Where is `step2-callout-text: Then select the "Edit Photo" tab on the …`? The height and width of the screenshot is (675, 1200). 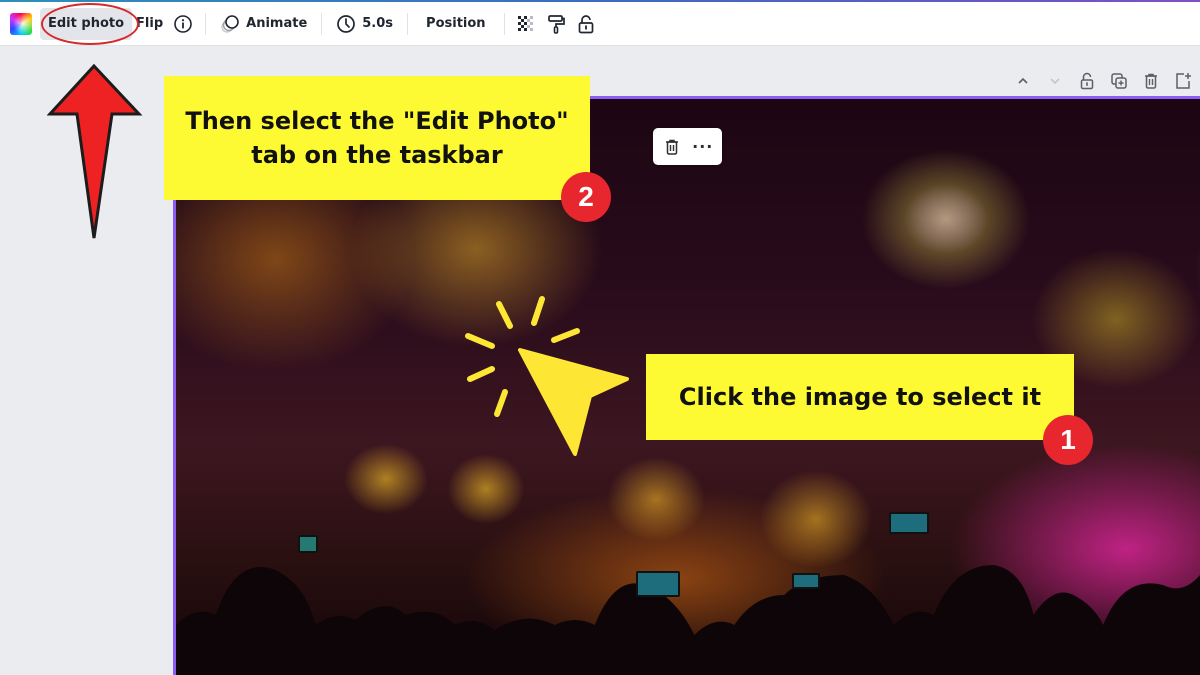 step2-callout-text: Then select the "Edit Photo" tab on the … is located at coordinates (377, 137).